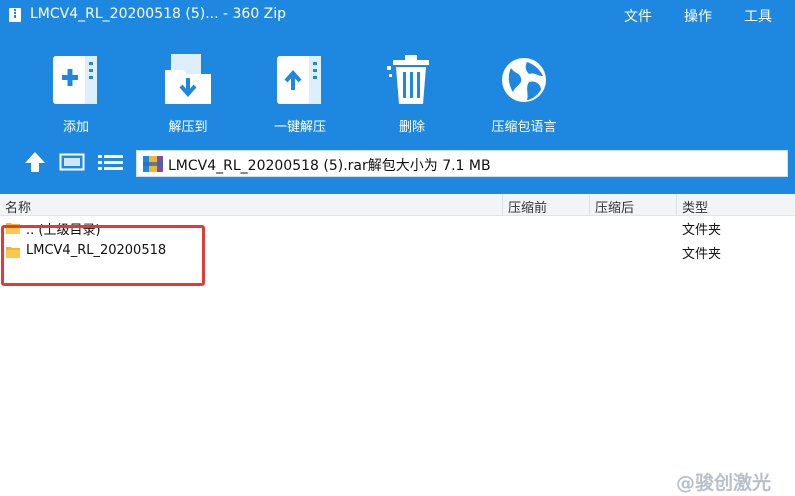  What do you see at coordinates (758, 16) in the screenshot?
I see `menu-tools: 工具` at bounding box center [758, 16].